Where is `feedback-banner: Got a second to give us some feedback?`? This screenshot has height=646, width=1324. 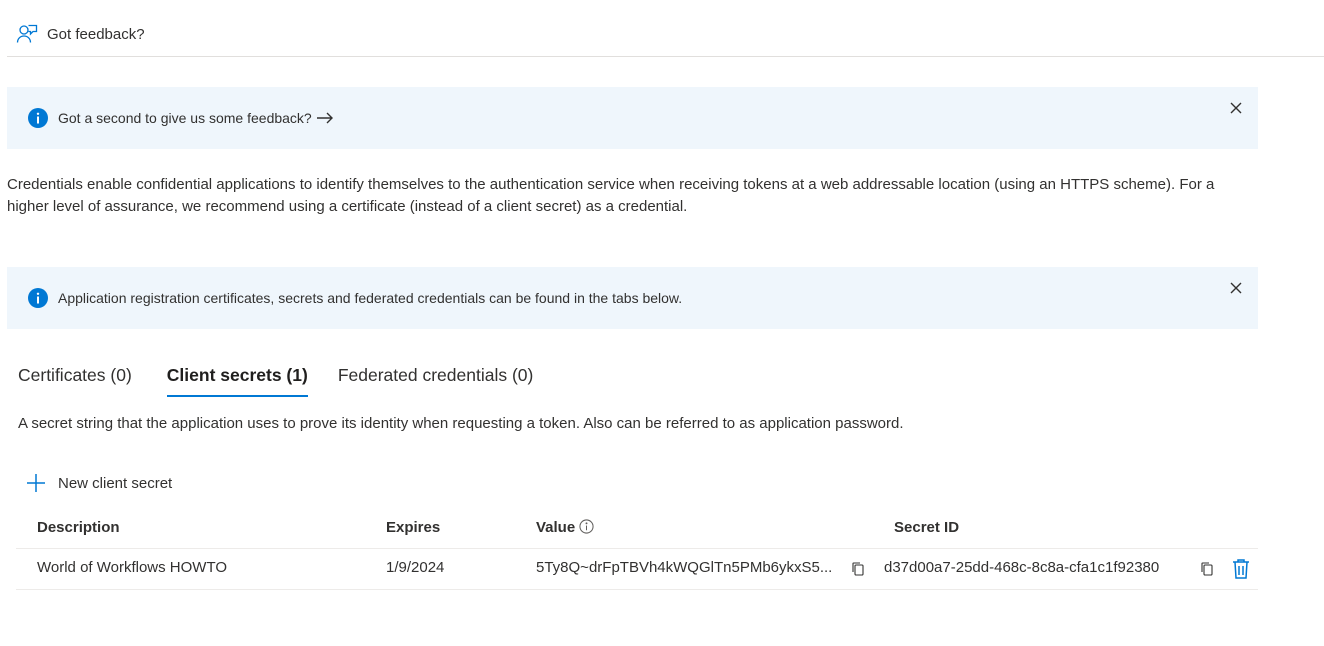 feedback-banner: Got a second to give us some feedback? is located at coordinates (632, 118).